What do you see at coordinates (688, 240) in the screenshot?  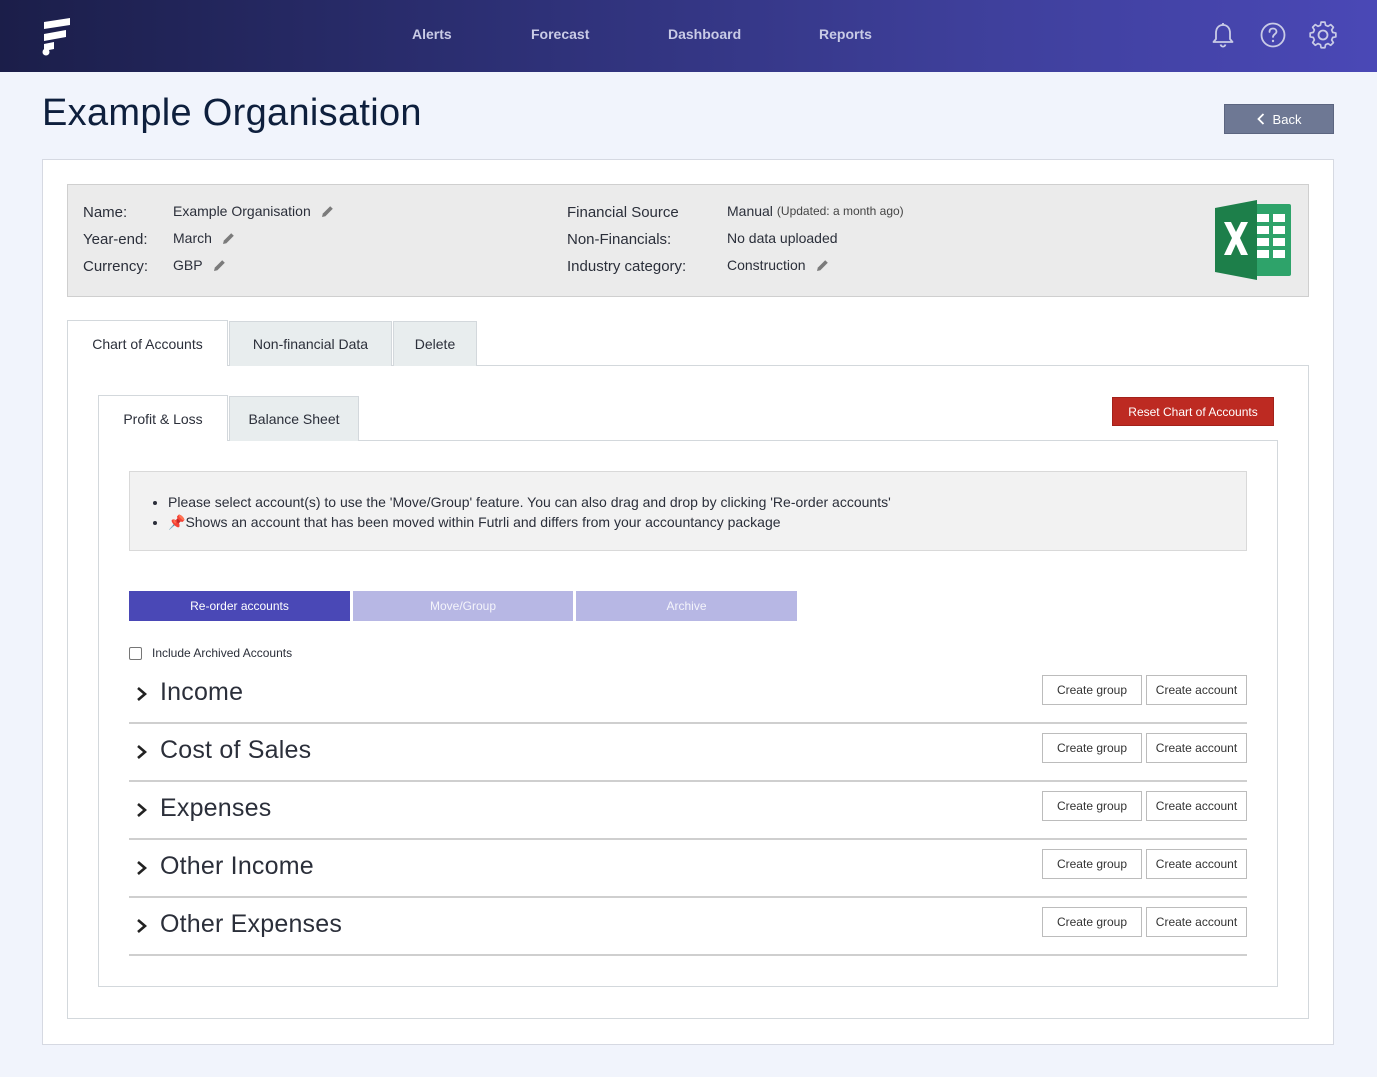 I see `organisation-info-panel` at bounding box center [688, 240].